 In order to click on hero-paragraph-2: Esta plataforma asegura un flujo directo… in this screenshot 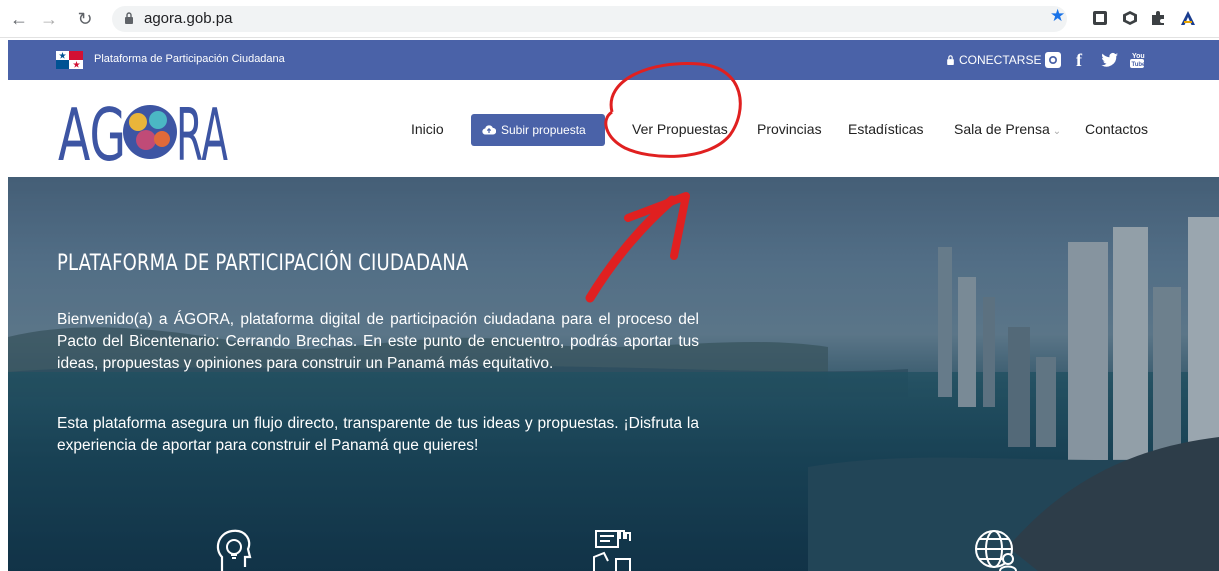, I will do `click(378, 434)`.